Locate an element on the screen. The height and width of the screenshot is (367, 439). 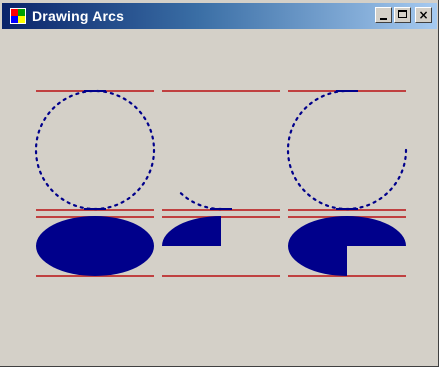
pie-three-quarter is located at coordinates (347, 246).